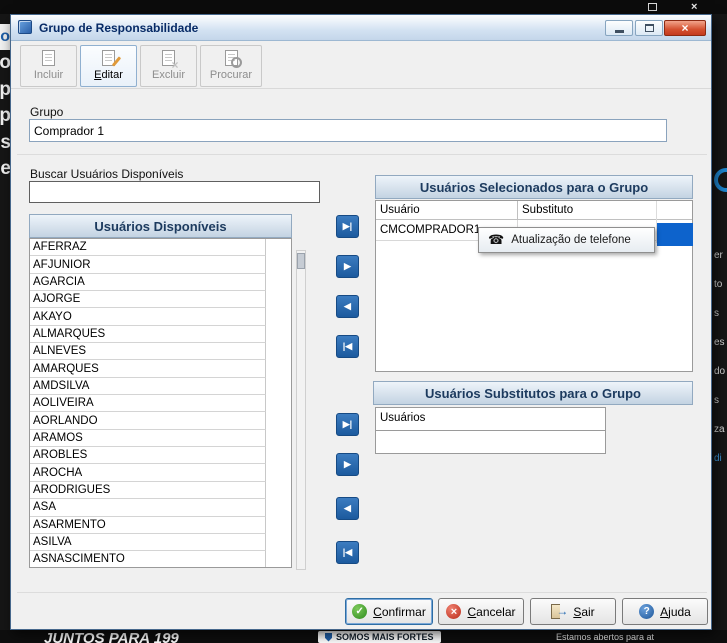  Describe the element at coordinates (148, 542) in the screenshot. I see `list-item: ASILVA` at that location.